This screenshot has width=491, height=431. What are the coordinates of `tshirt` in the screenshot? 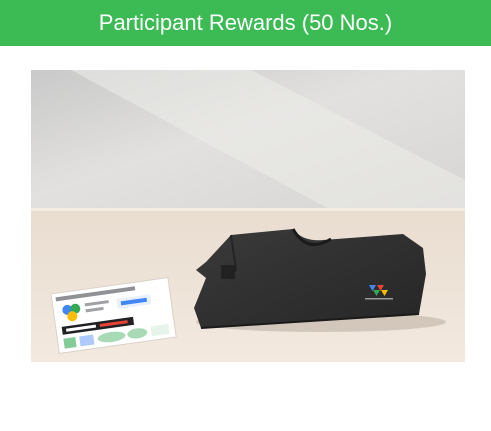 It's located at (310, 278).